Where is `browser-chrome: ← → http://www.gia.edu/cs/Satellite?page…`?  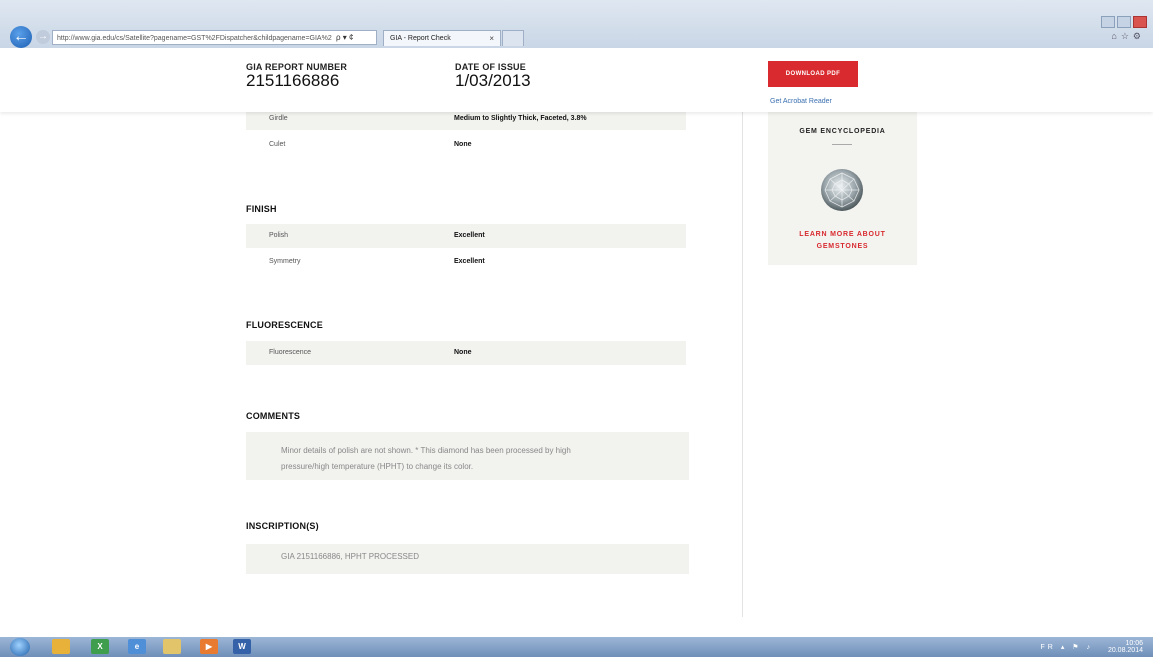
browser-chrome: ← → http://www.gia.edu/cs/Satellite?page… is located at coordinates (576, 24).